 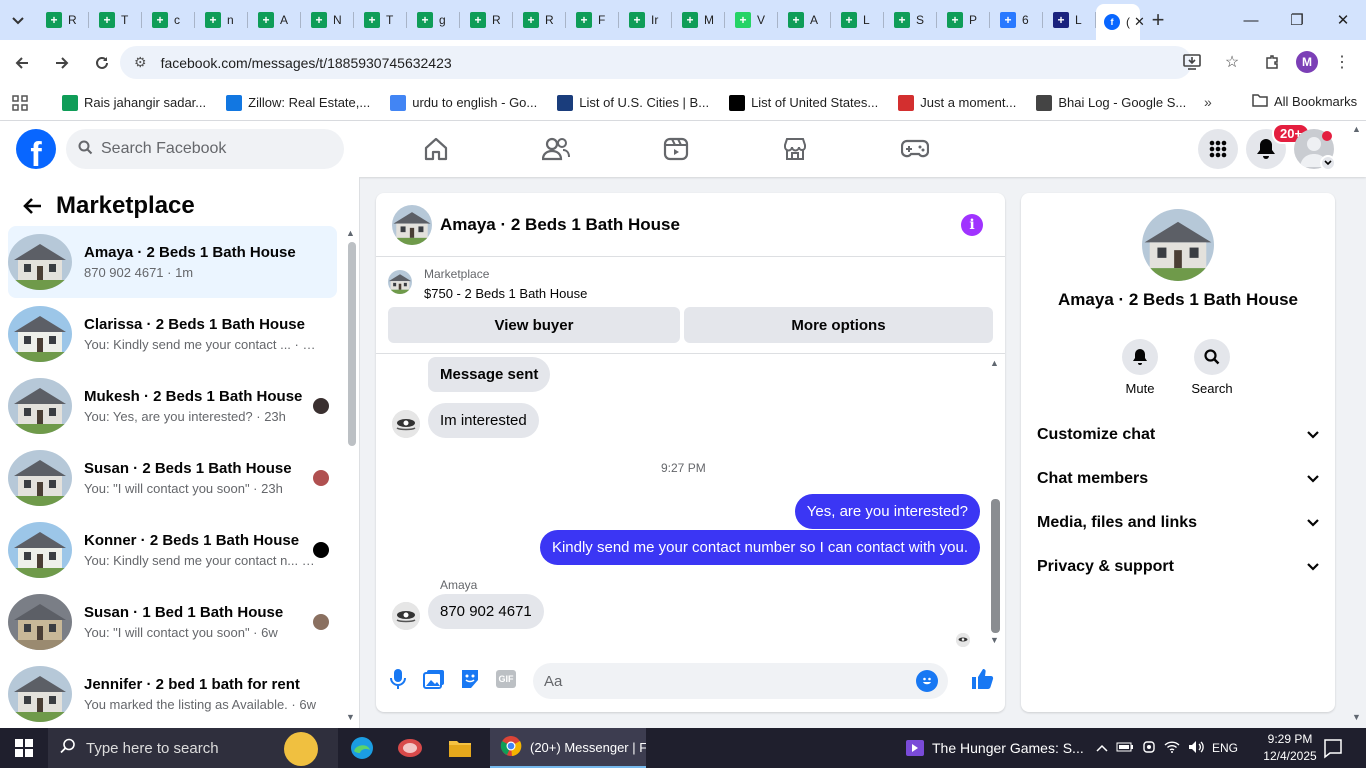 I want to click on minimize-button: —, so click(x=1251, y=20).